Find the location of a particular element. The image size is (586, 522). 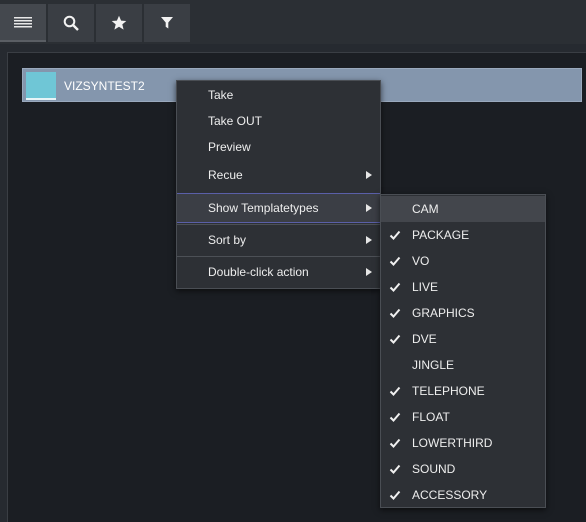

hamburger-menu-icon is located at coordinates (23, 22).